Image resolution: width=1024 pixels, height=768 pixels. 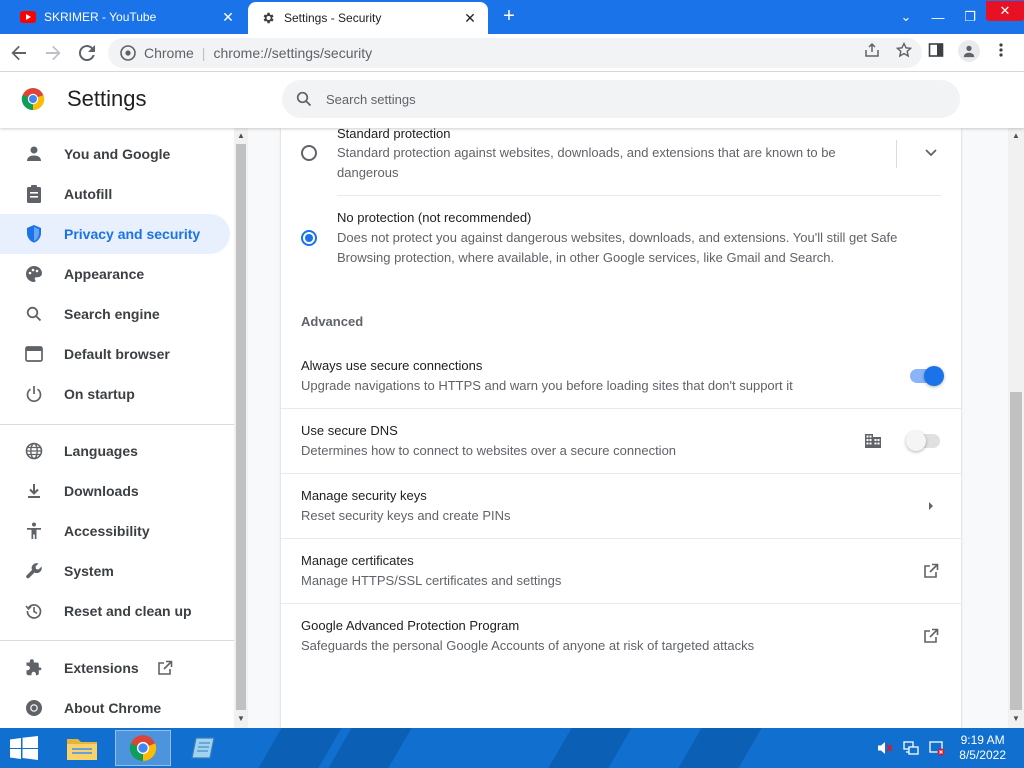 What do you see at coordinates (885, 748) in the screenshot?
I see `volume-muted-icon` at bounding box center [885, 748].